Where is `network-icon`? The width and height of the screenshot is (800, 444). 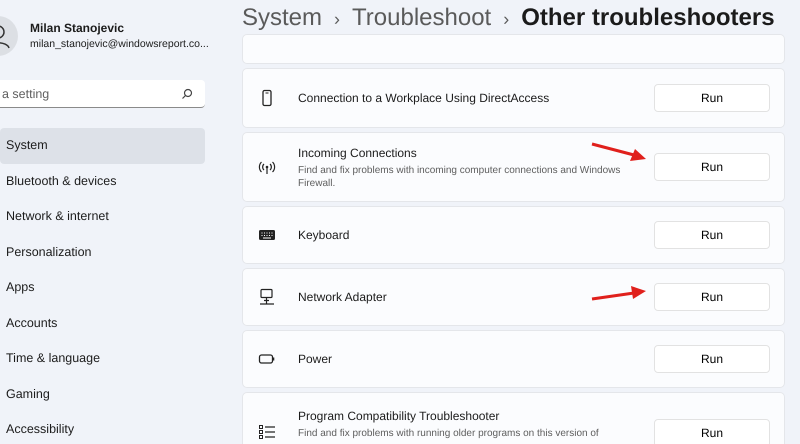 network-icon is located at coordinates (267, 297).